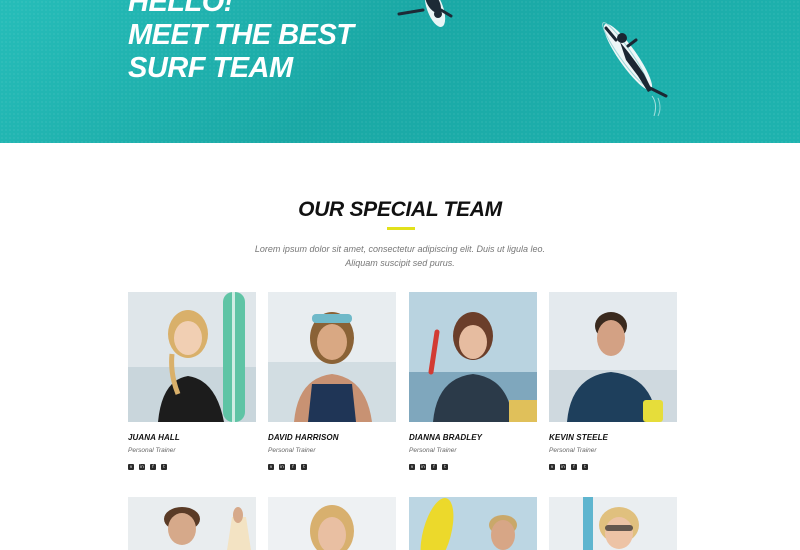 The width and height of the screenshot is (800, 550). Describe the element at coordinates (154, 437) in the screenshot. I see `member-name: JUANA HALL` at that location.